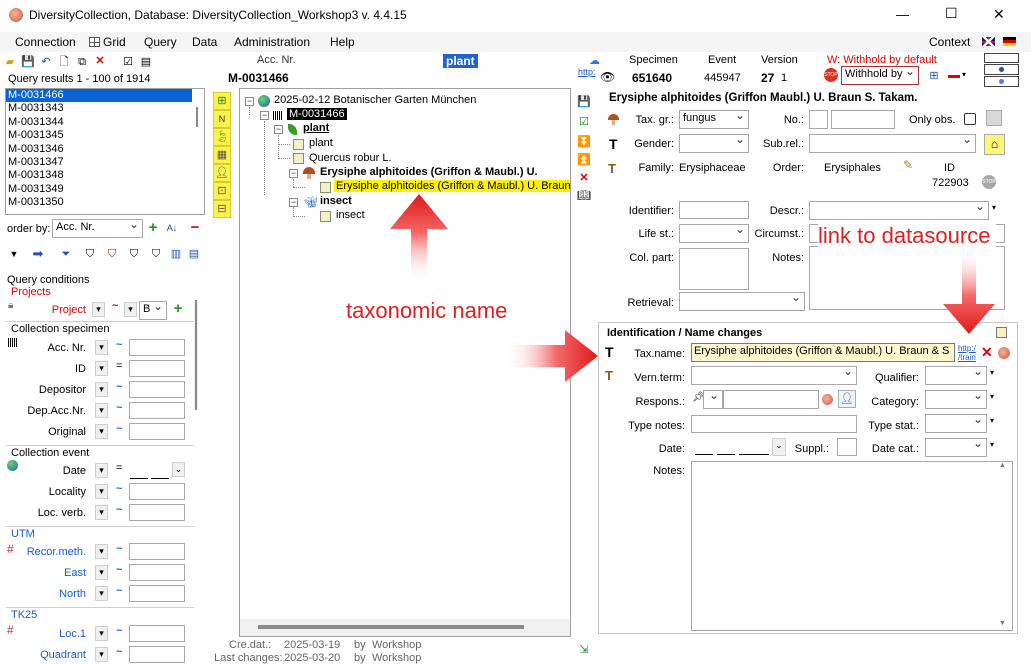 This screenshot has width=1031, height=664. What do you see at coordinates (551, 356) in the screenshot?
I see `arrow-right-taxname` at bounding box center [551, 356].